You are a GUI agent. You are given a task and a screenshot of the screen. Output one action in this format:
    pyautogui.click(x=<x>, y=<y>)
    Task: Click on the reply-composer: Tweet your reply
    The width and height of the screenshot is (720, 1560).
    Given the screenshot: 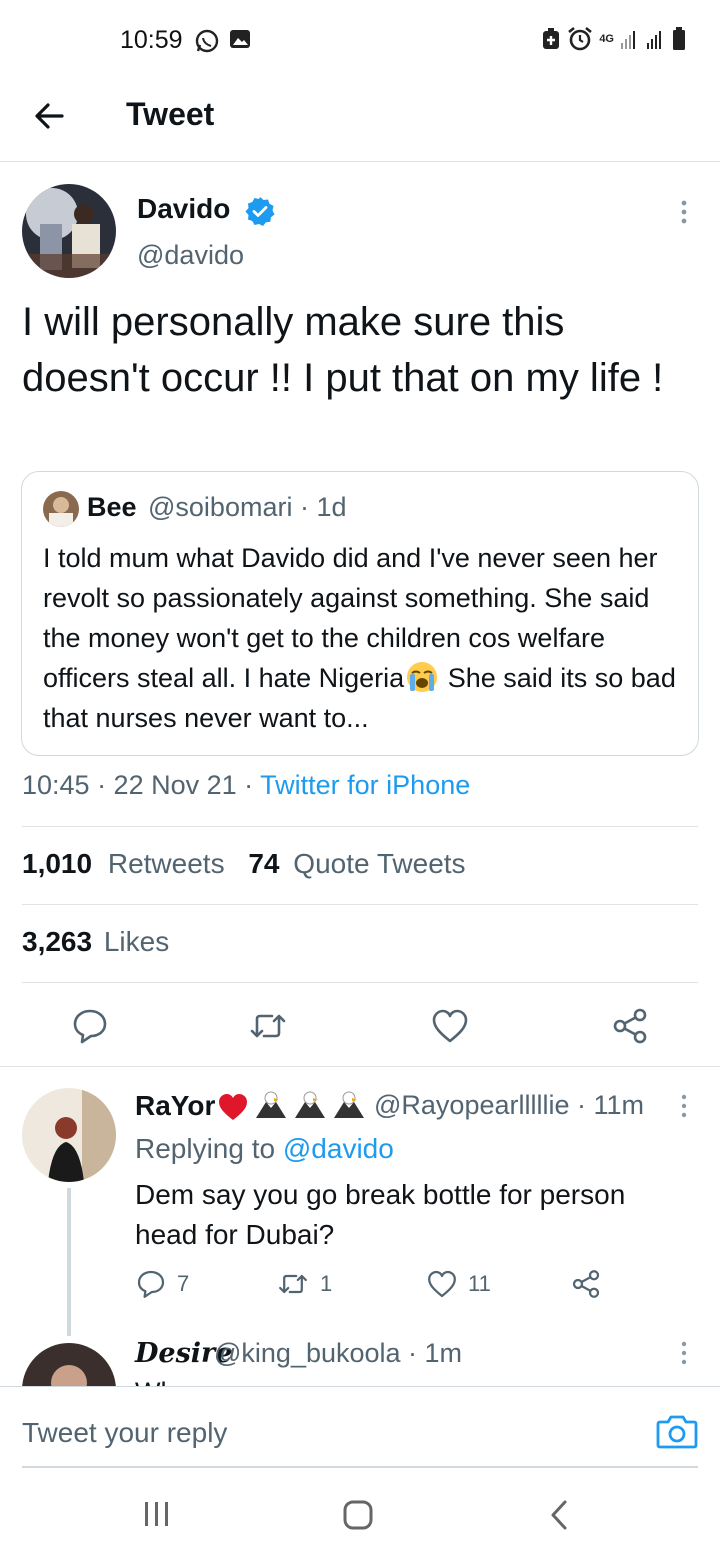 What is the action you would take?
    pyautogui.click(x=360, y=1427)
    